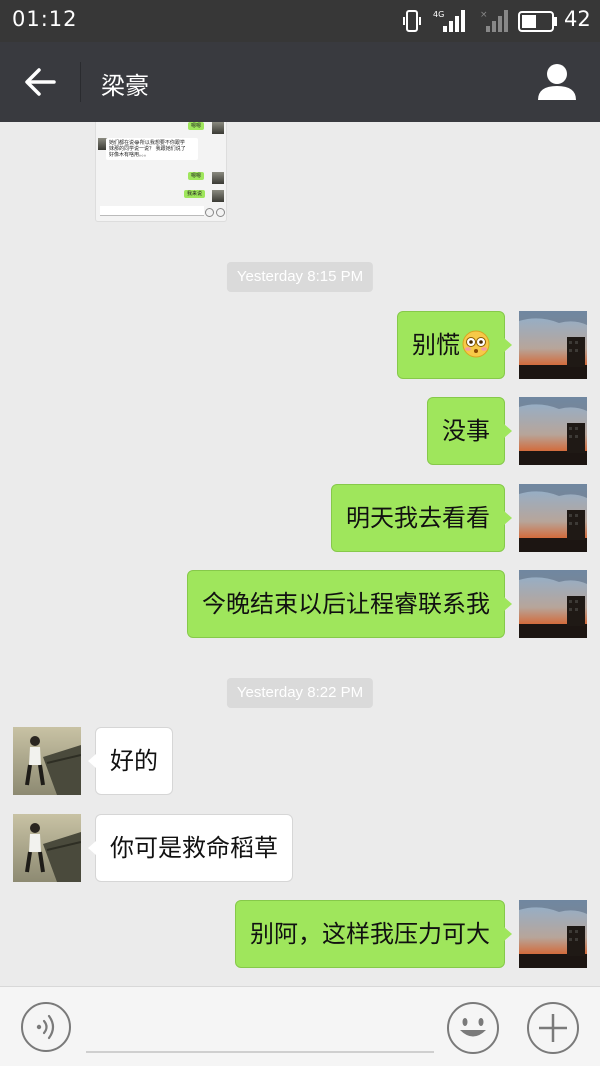 The height and width of the screenshot is (1066, 600). Describe the element at coordinates (220, 212) in the screenshot. I see `preview-plus-icon` at that location.